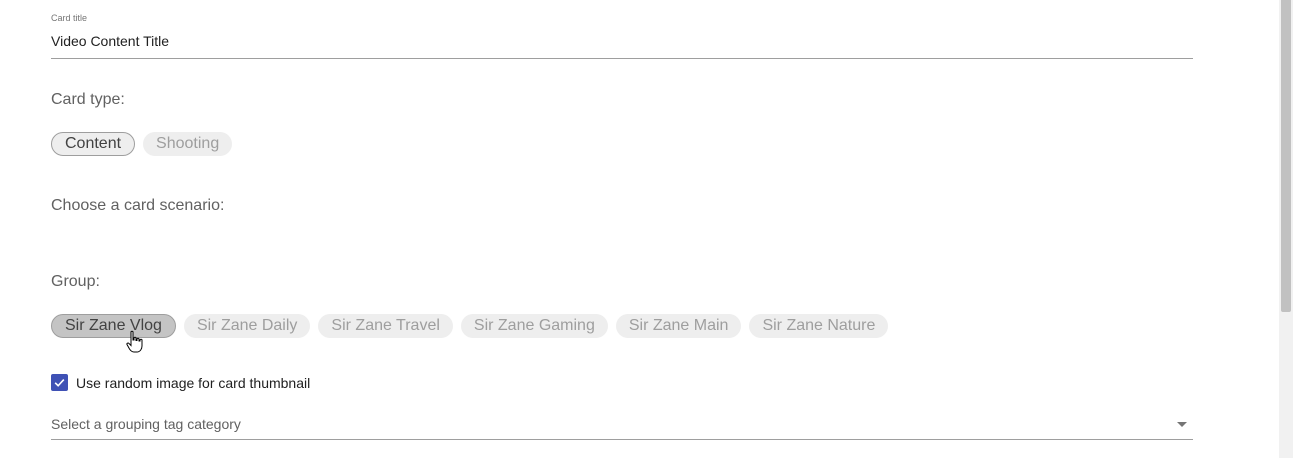 Image resolution: width=1299 pixels, height=458 pixels. Describe the element at coordinates (1182, 424) in the screenshot. I see `dropdown-arrow-icon` at that location.